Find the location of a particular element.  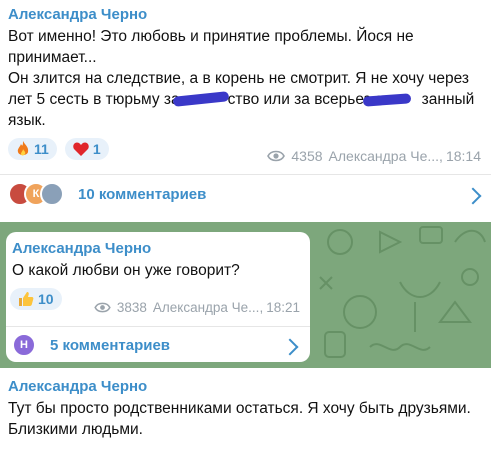

message-line: Близкими людьми. is located at coordinates (75, 429).